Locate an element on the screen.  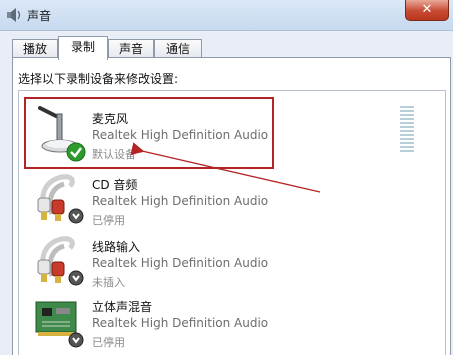
list-item-line-in: 线路输入 Realtek High Definition Audio 未插入 is located at coordinates (220, 261).